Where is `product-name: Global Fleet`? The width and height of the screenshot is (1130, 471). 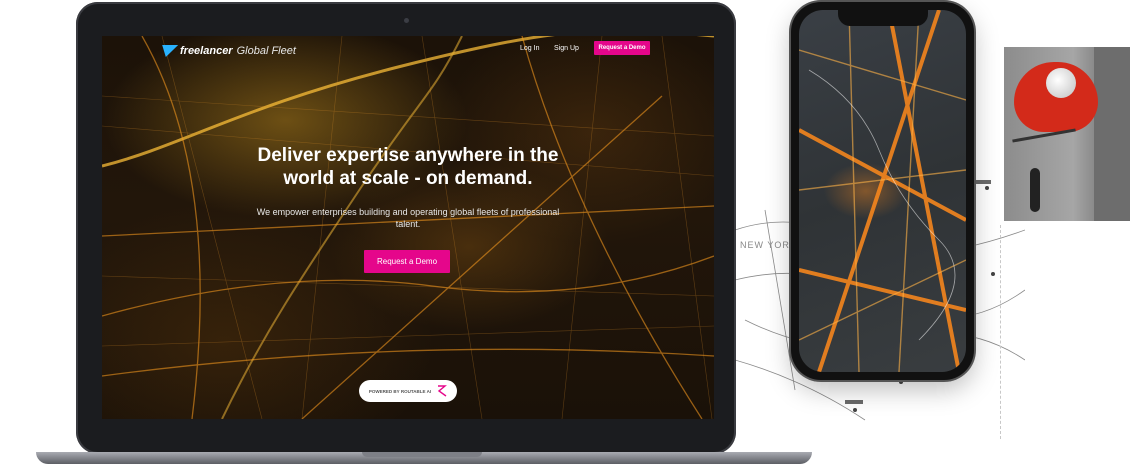 product-name: Global Fleet is located at coordinates (266, 51).